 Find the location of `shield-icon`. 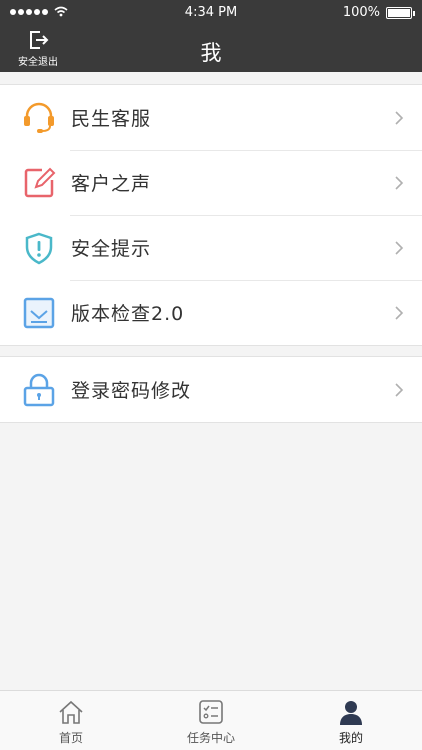

shield-icon is located at coordinates (39, 248).